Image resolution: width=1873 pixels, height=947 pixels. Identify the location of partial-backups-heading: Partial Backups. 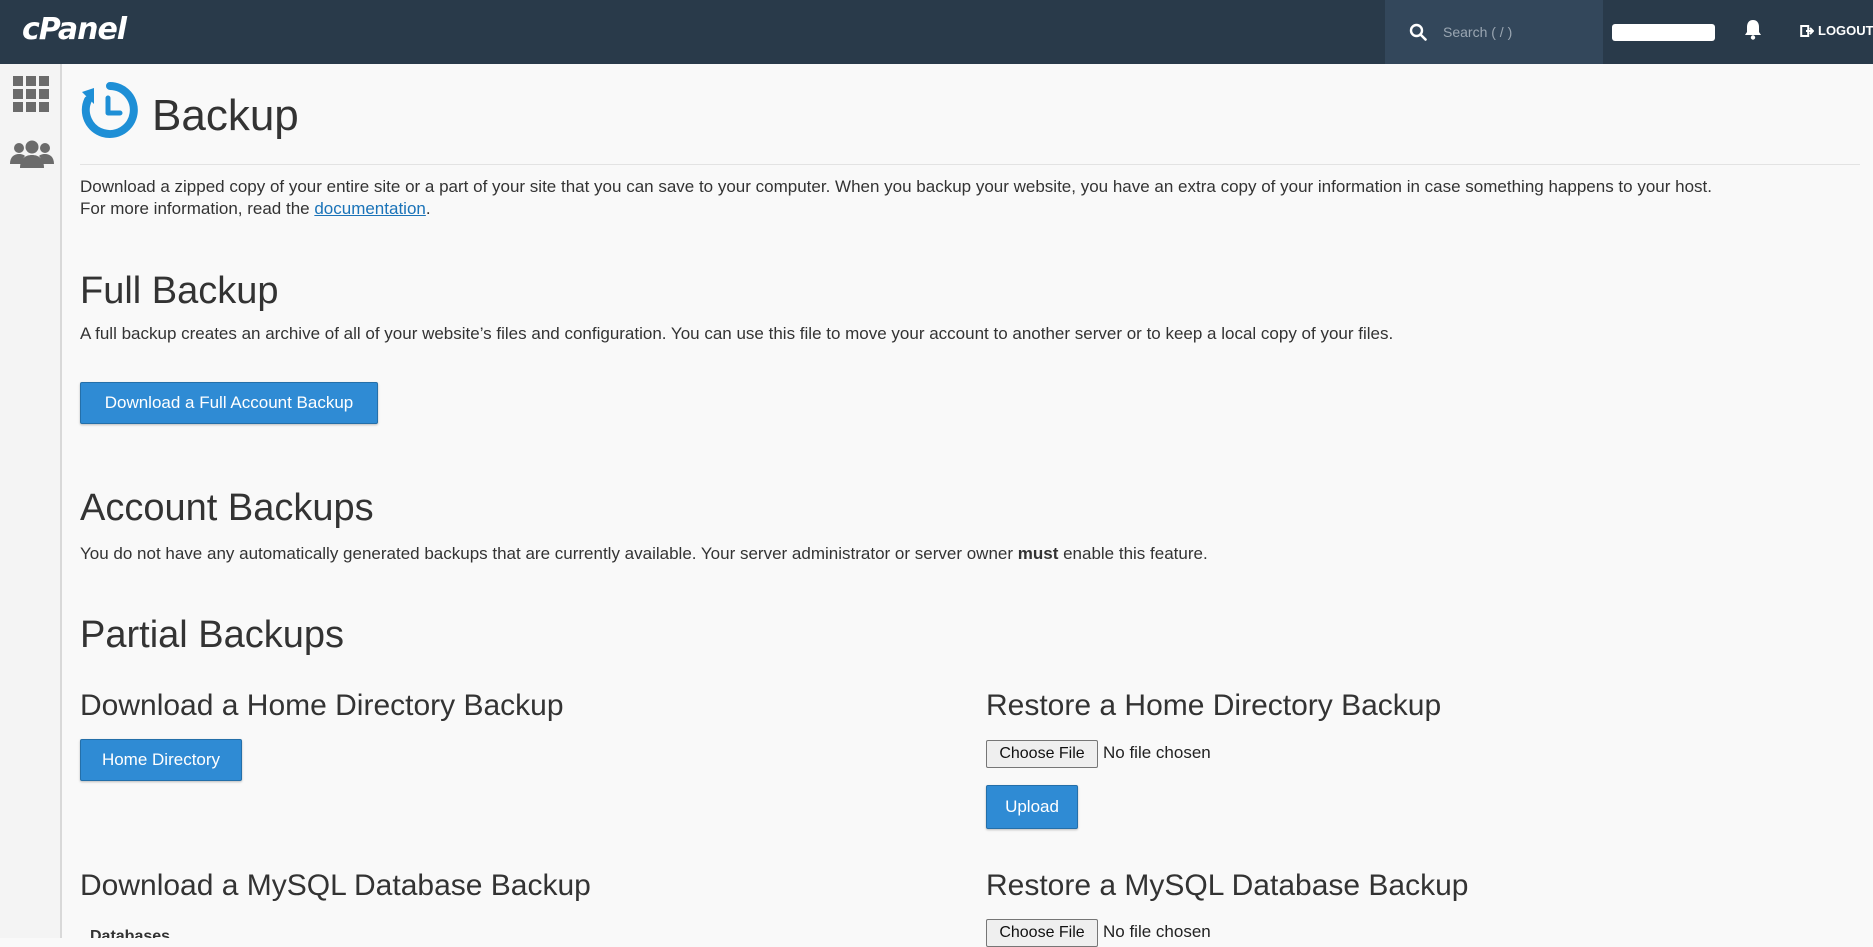
(212, 635).